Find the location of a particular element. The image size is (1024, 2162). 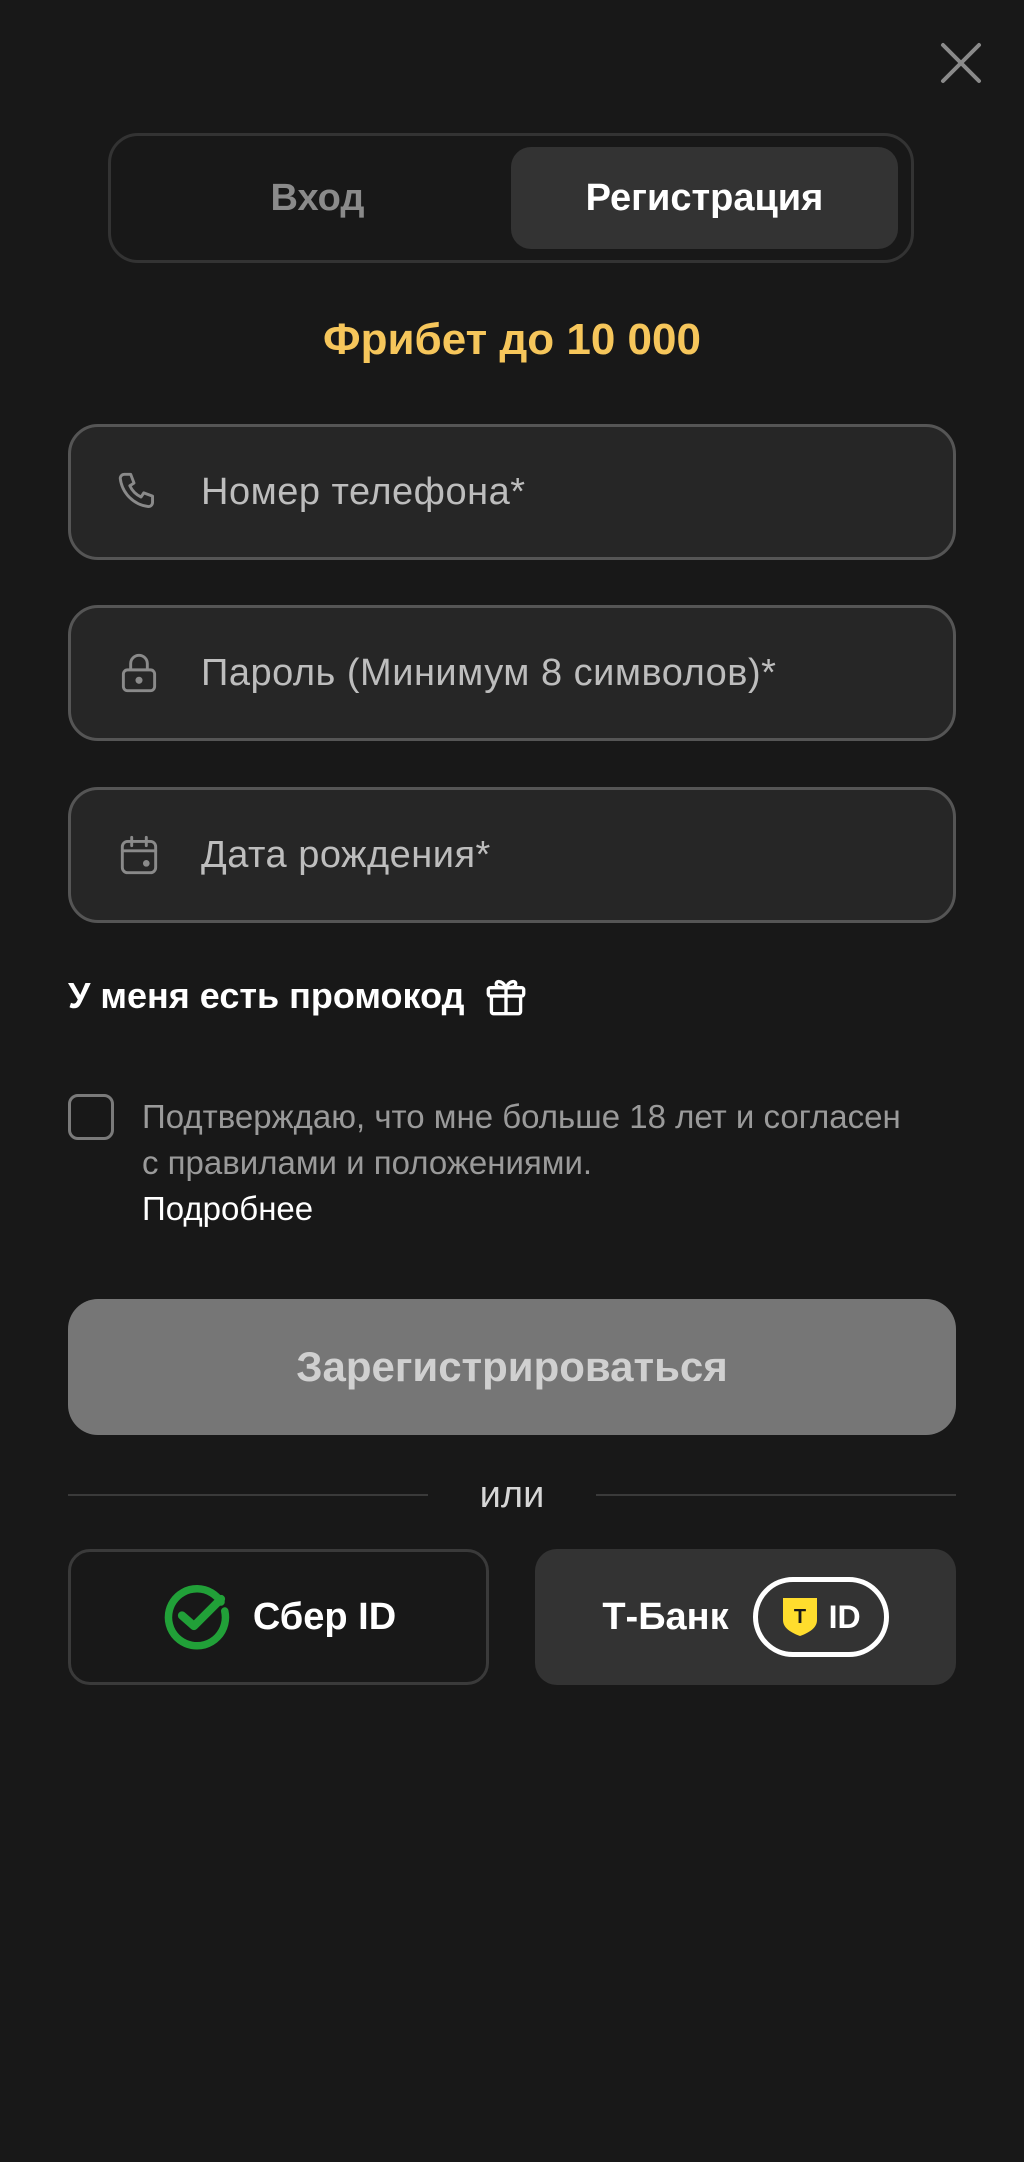

divider-line-left is located at coordinates (248, 1495).